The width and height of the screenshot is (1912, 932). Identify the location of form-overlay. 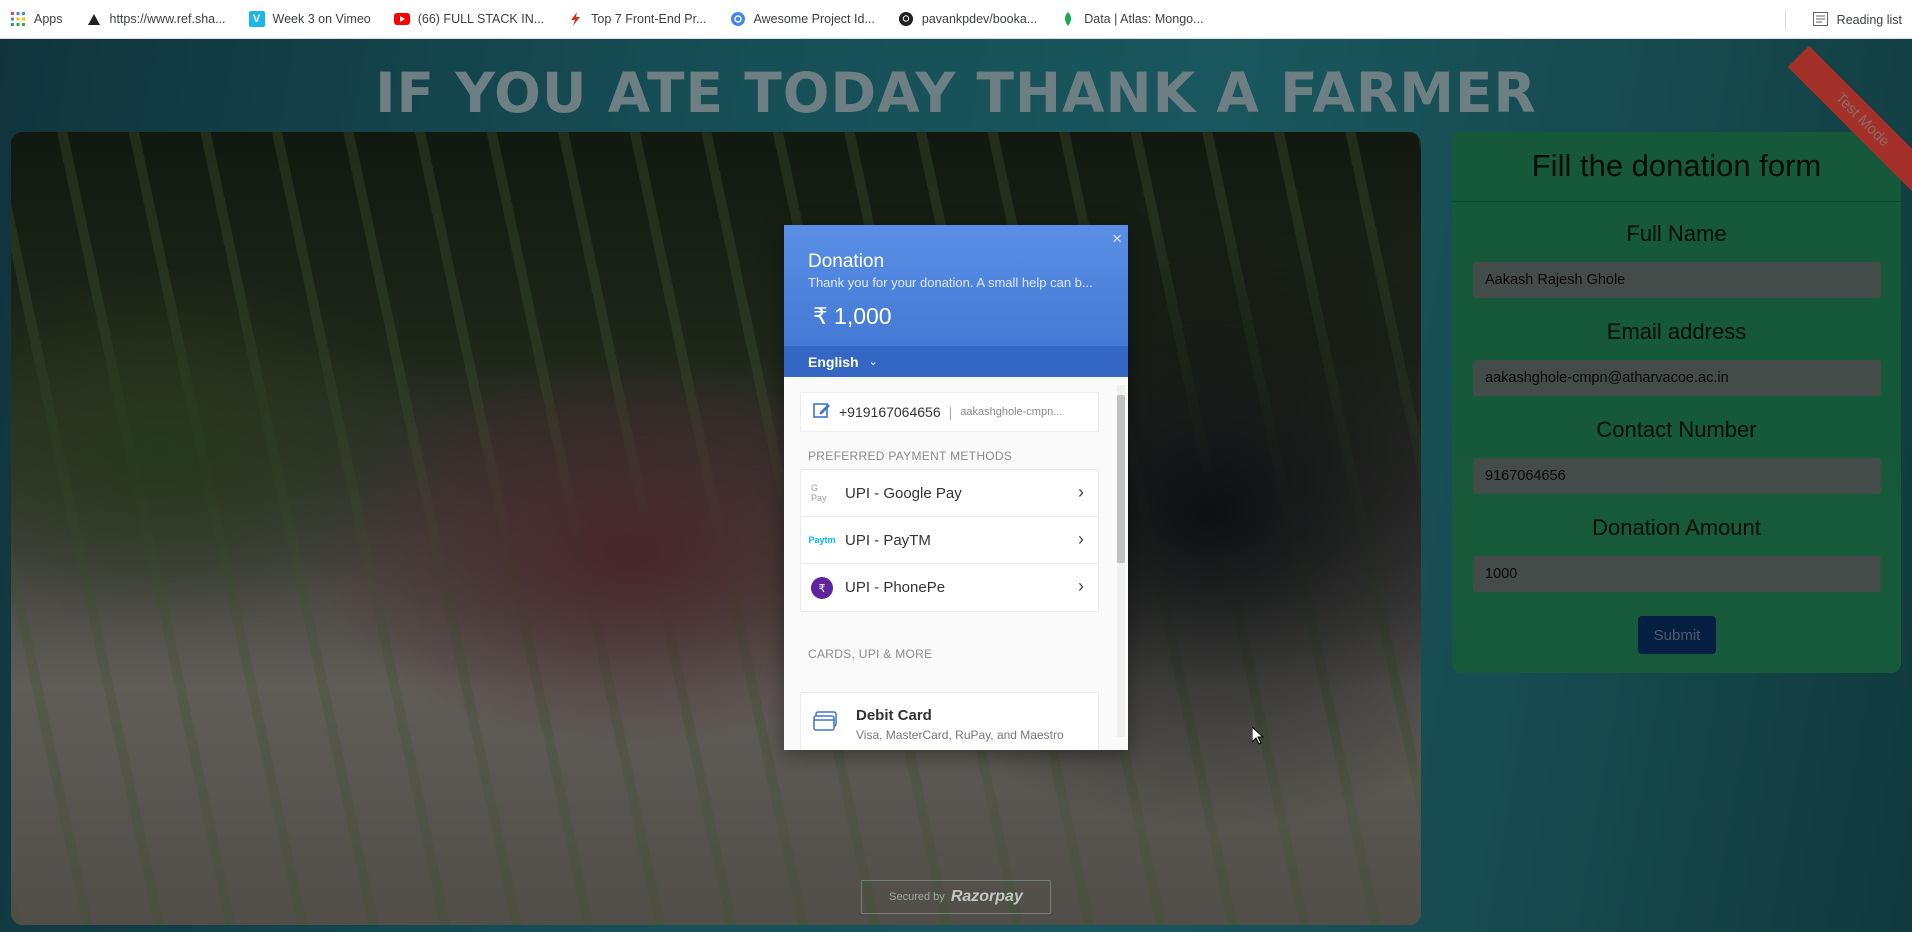
(1676, 402).